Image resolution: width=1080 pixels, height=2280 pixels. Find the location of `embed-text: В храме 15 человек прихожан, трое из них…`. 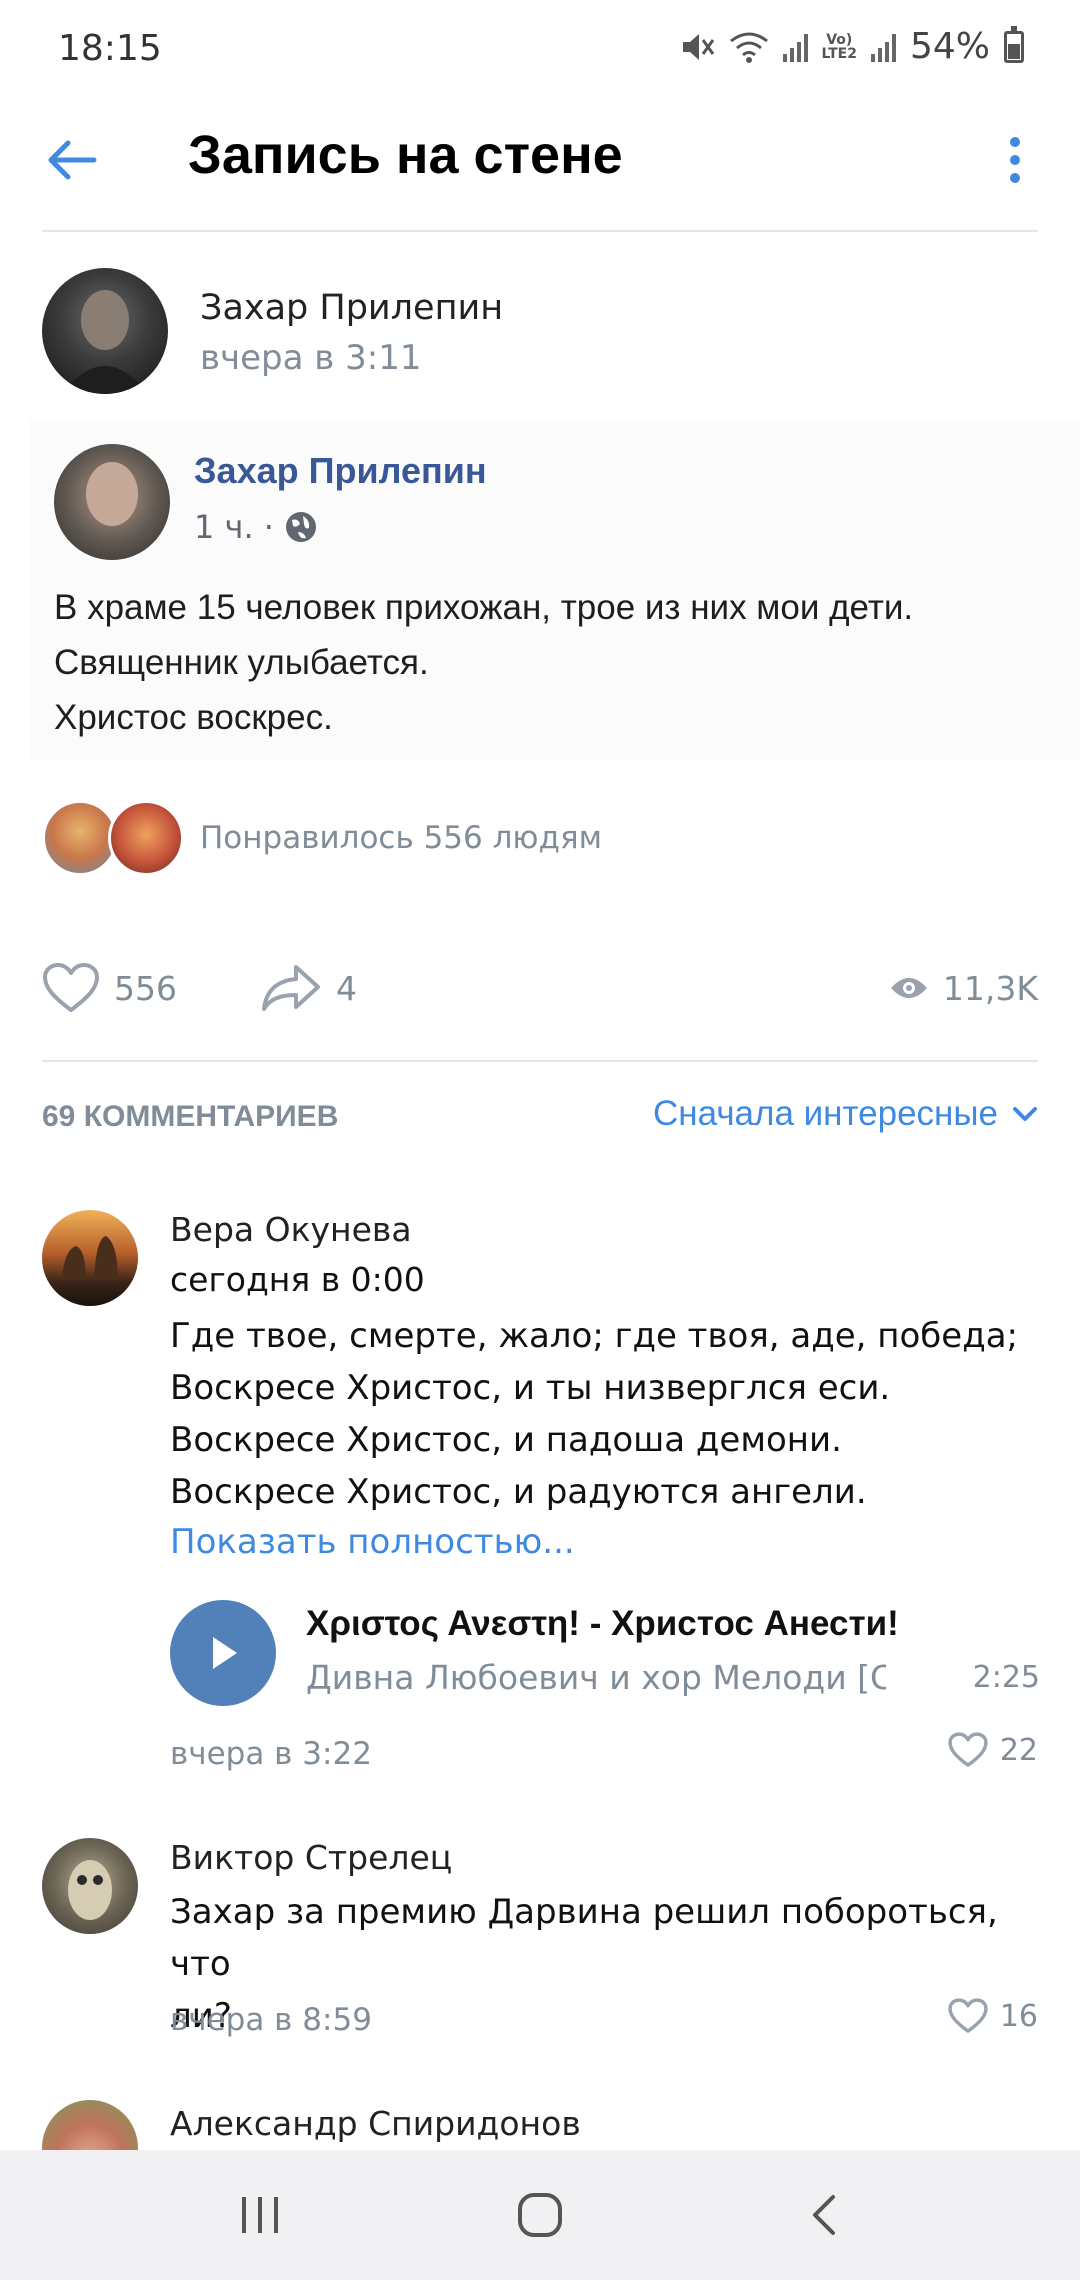

embed-text: В храме 15 человек прихожан, трое из них… is located at coordinates (564, 662).